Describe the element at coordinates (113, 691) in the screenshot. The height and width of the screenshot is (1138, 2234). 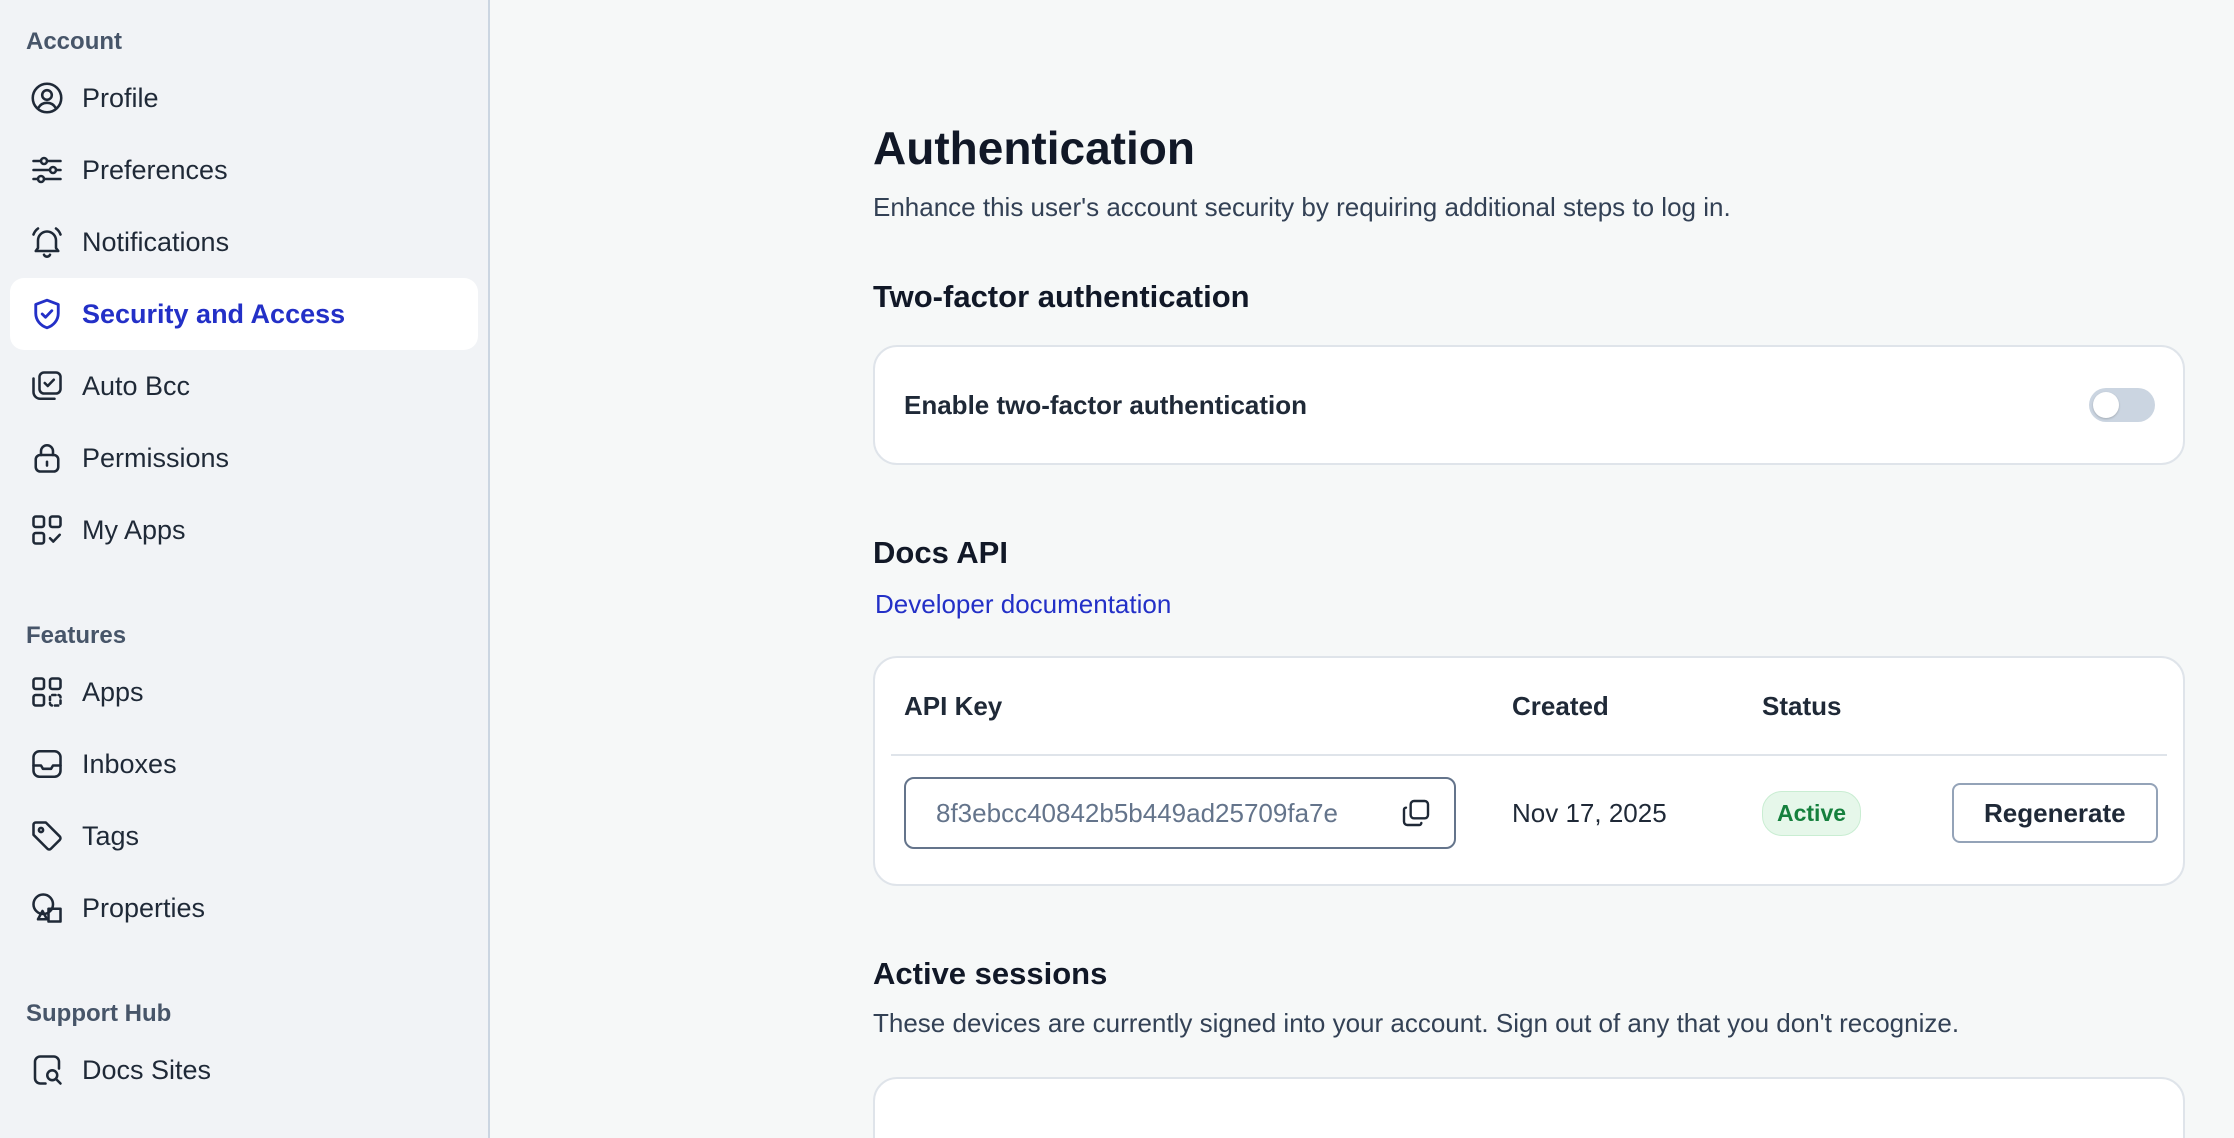
I see `sidebar-item-label: Apps` at that location.